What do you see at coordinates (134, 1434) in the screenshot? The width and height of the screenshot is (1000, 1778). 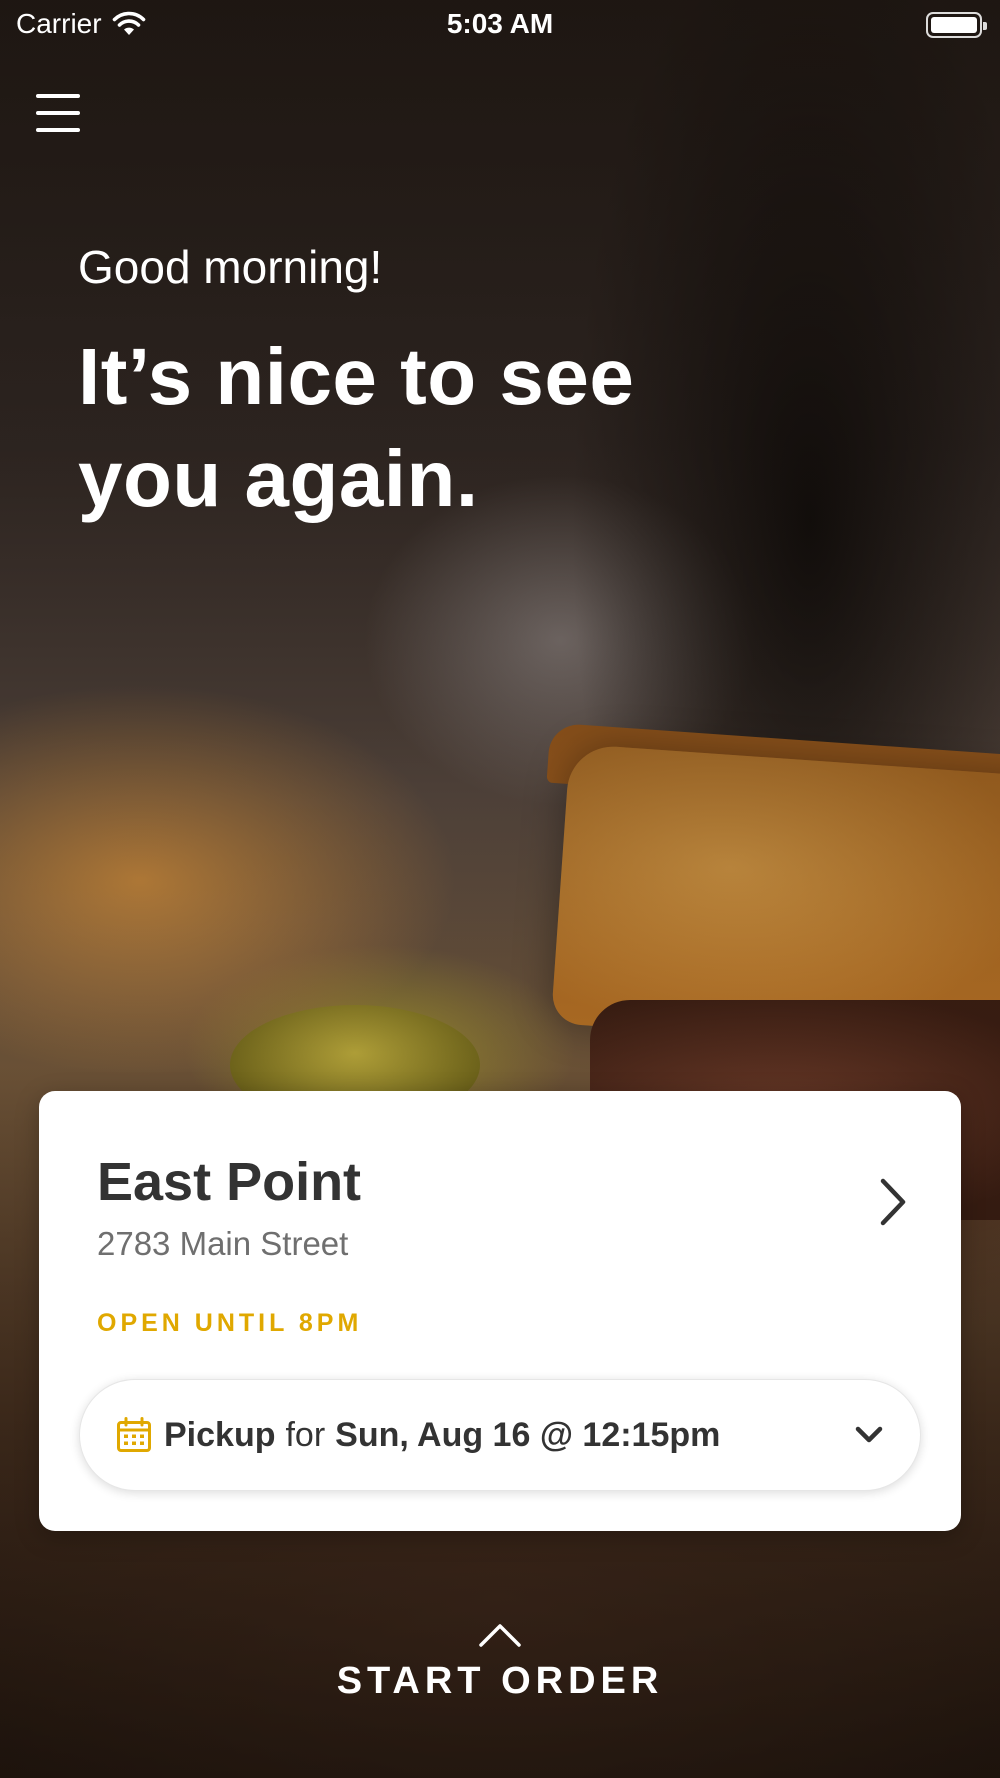 I see `calendar-icon` at bounding box center [134, 1434].